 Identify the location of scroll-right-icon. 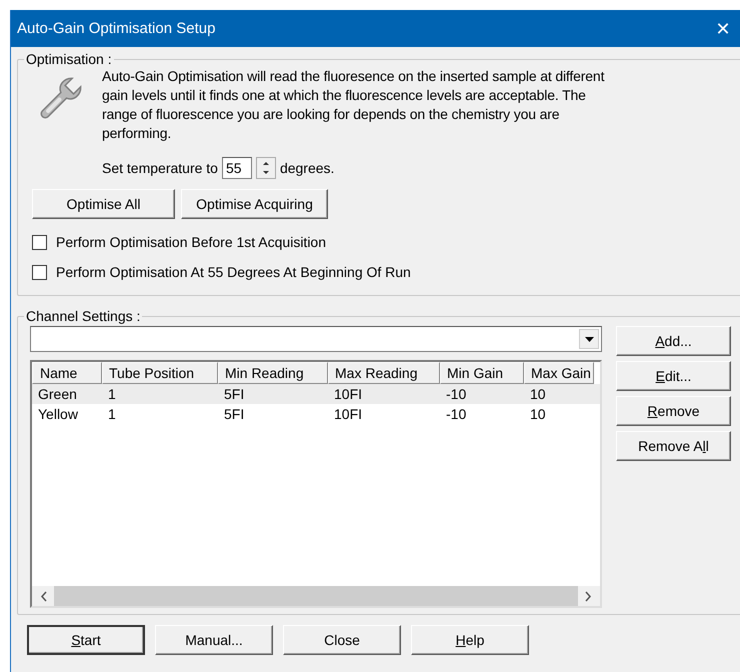
(588, 596).